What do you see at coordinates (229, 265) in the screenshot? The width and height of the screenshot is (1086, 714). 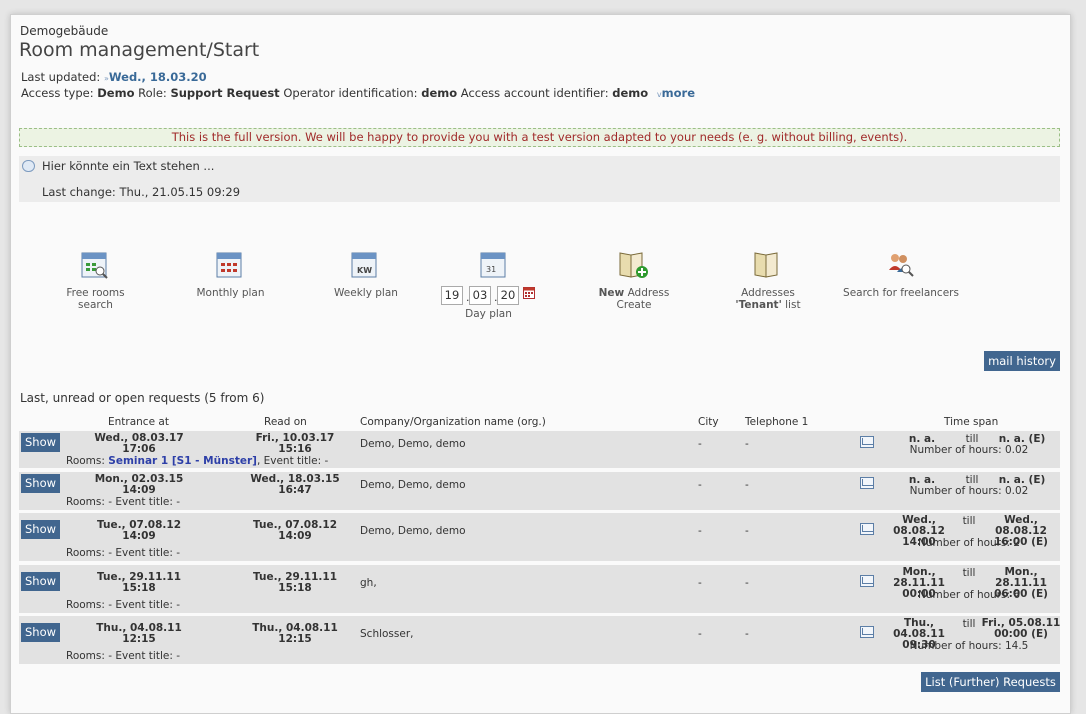 I see `monthly-calendar-icon` at bounding box center [229, 265].